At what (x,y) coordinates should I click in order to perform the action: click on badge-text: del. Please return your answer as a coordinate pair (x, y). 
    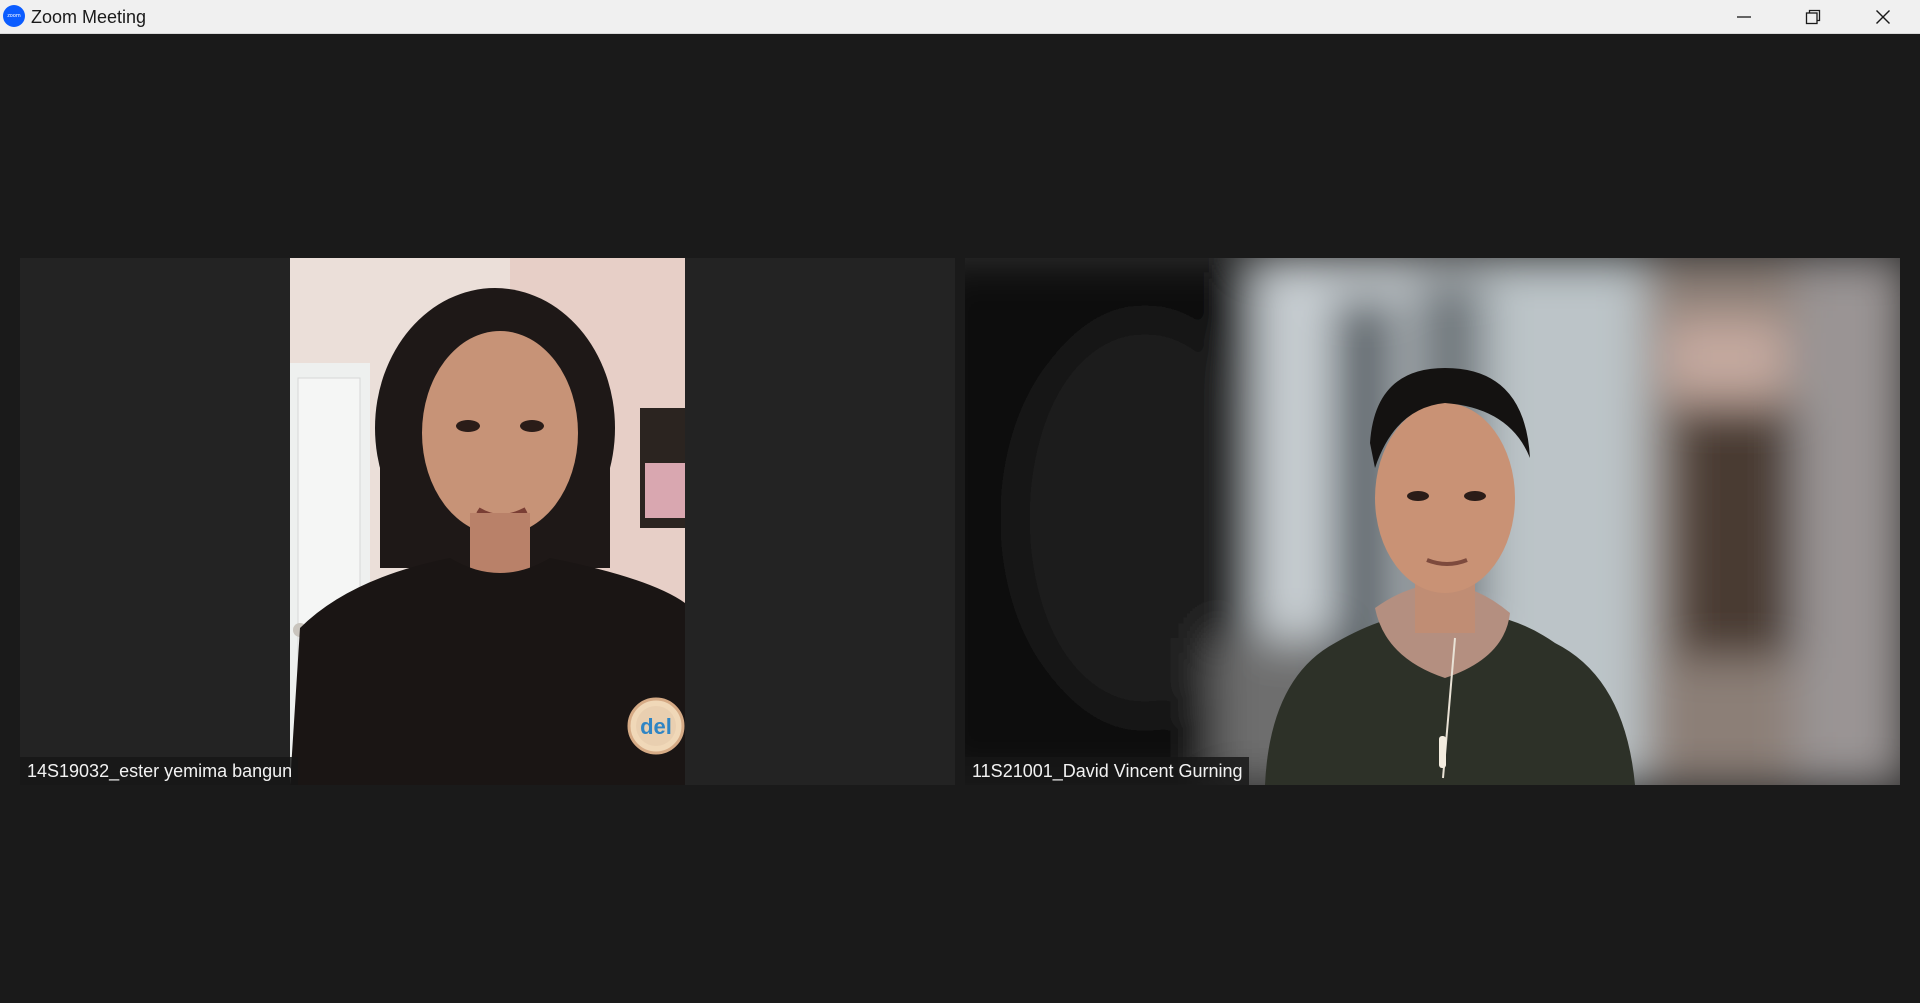
    Looking at the image, I should click on (656, 726).